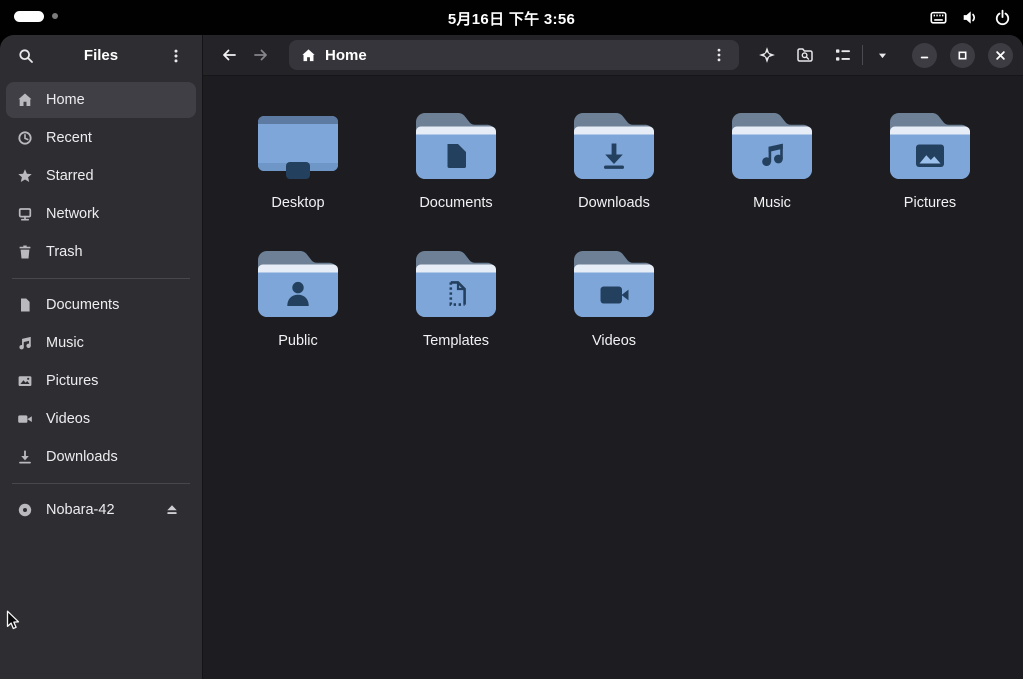 This screenshot has height=679, width=1023. Describe the element at coordinates (65, 343) in the screenshot. I see `sidebar-item-label: Music` at that location.